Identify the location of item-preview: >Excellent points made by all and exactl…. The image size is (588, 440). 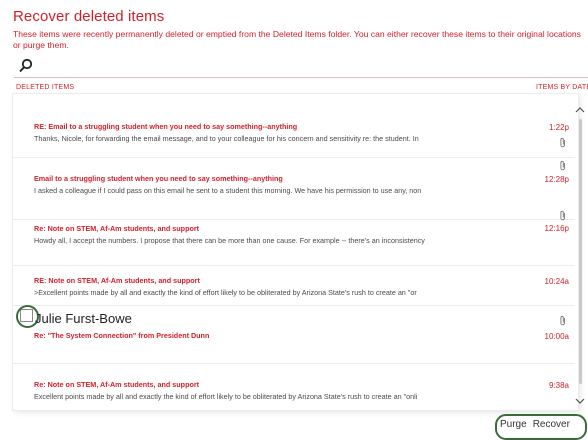
(225, 292).